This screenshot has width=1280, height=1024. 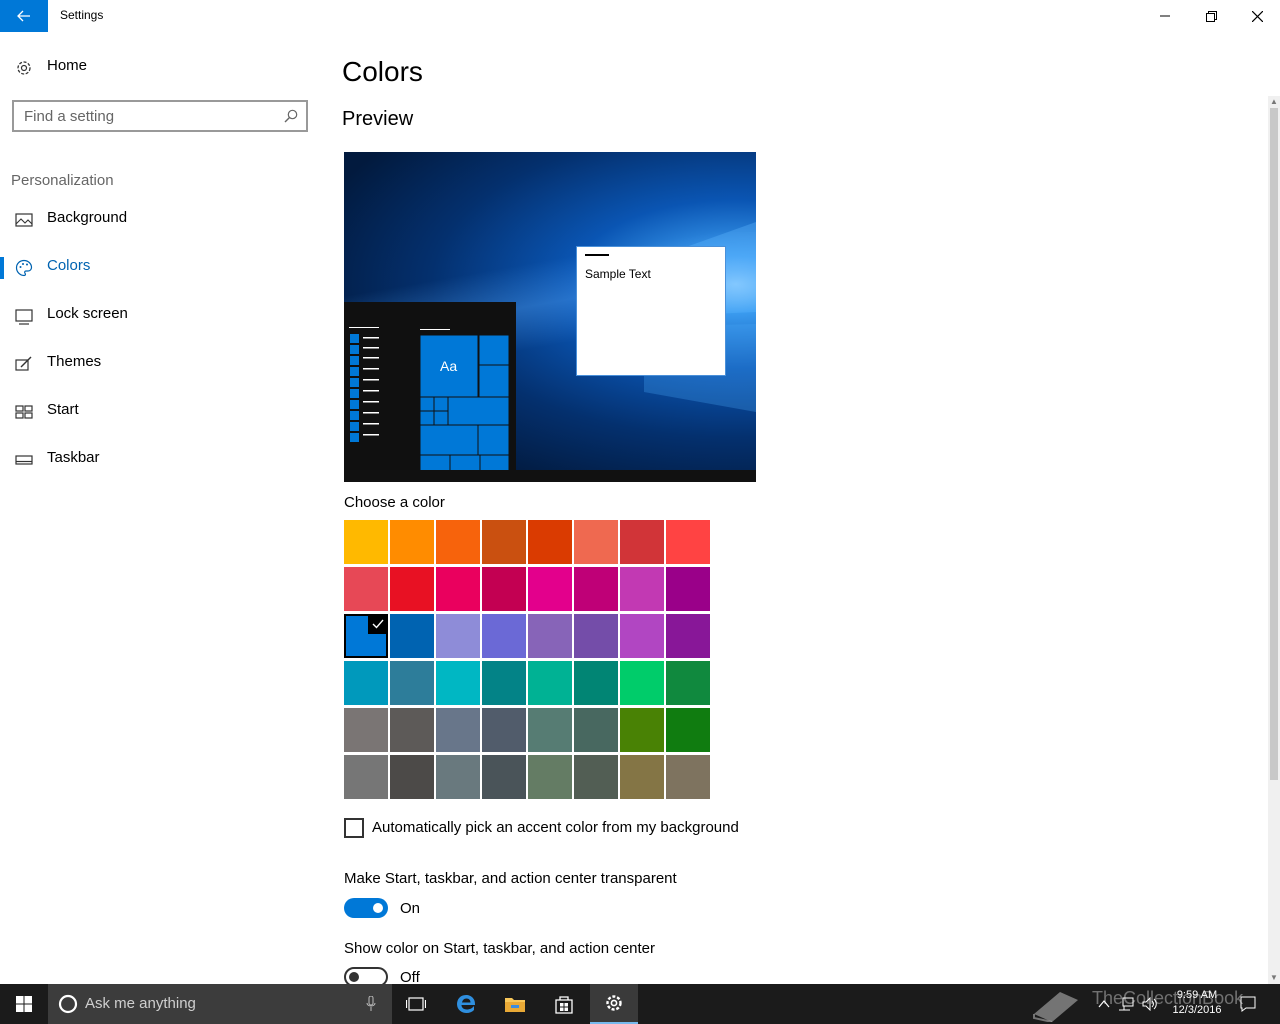 I want to click on network-icon, so click(x=1126, y=1004).